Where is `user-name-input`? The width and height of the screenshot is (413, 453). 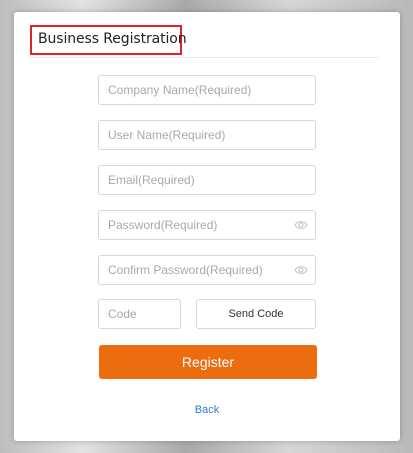 user-name-input is located at coordinates (207, 135).